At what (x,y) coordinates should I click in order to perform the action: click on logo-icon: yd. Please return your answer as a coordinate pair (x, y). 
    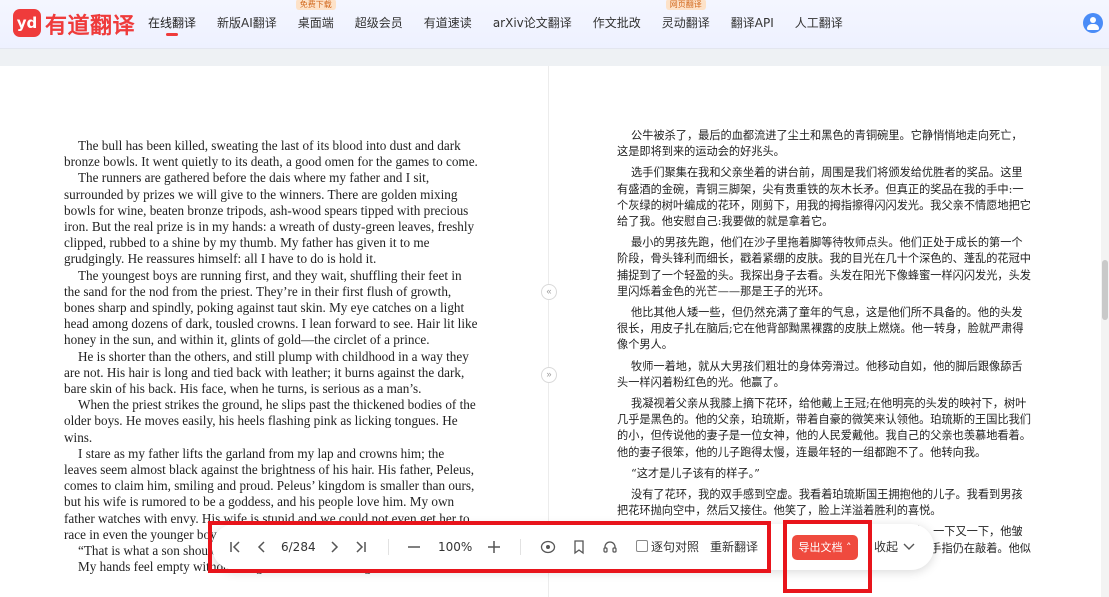
    Looking at the image, I should click on (27, 23).